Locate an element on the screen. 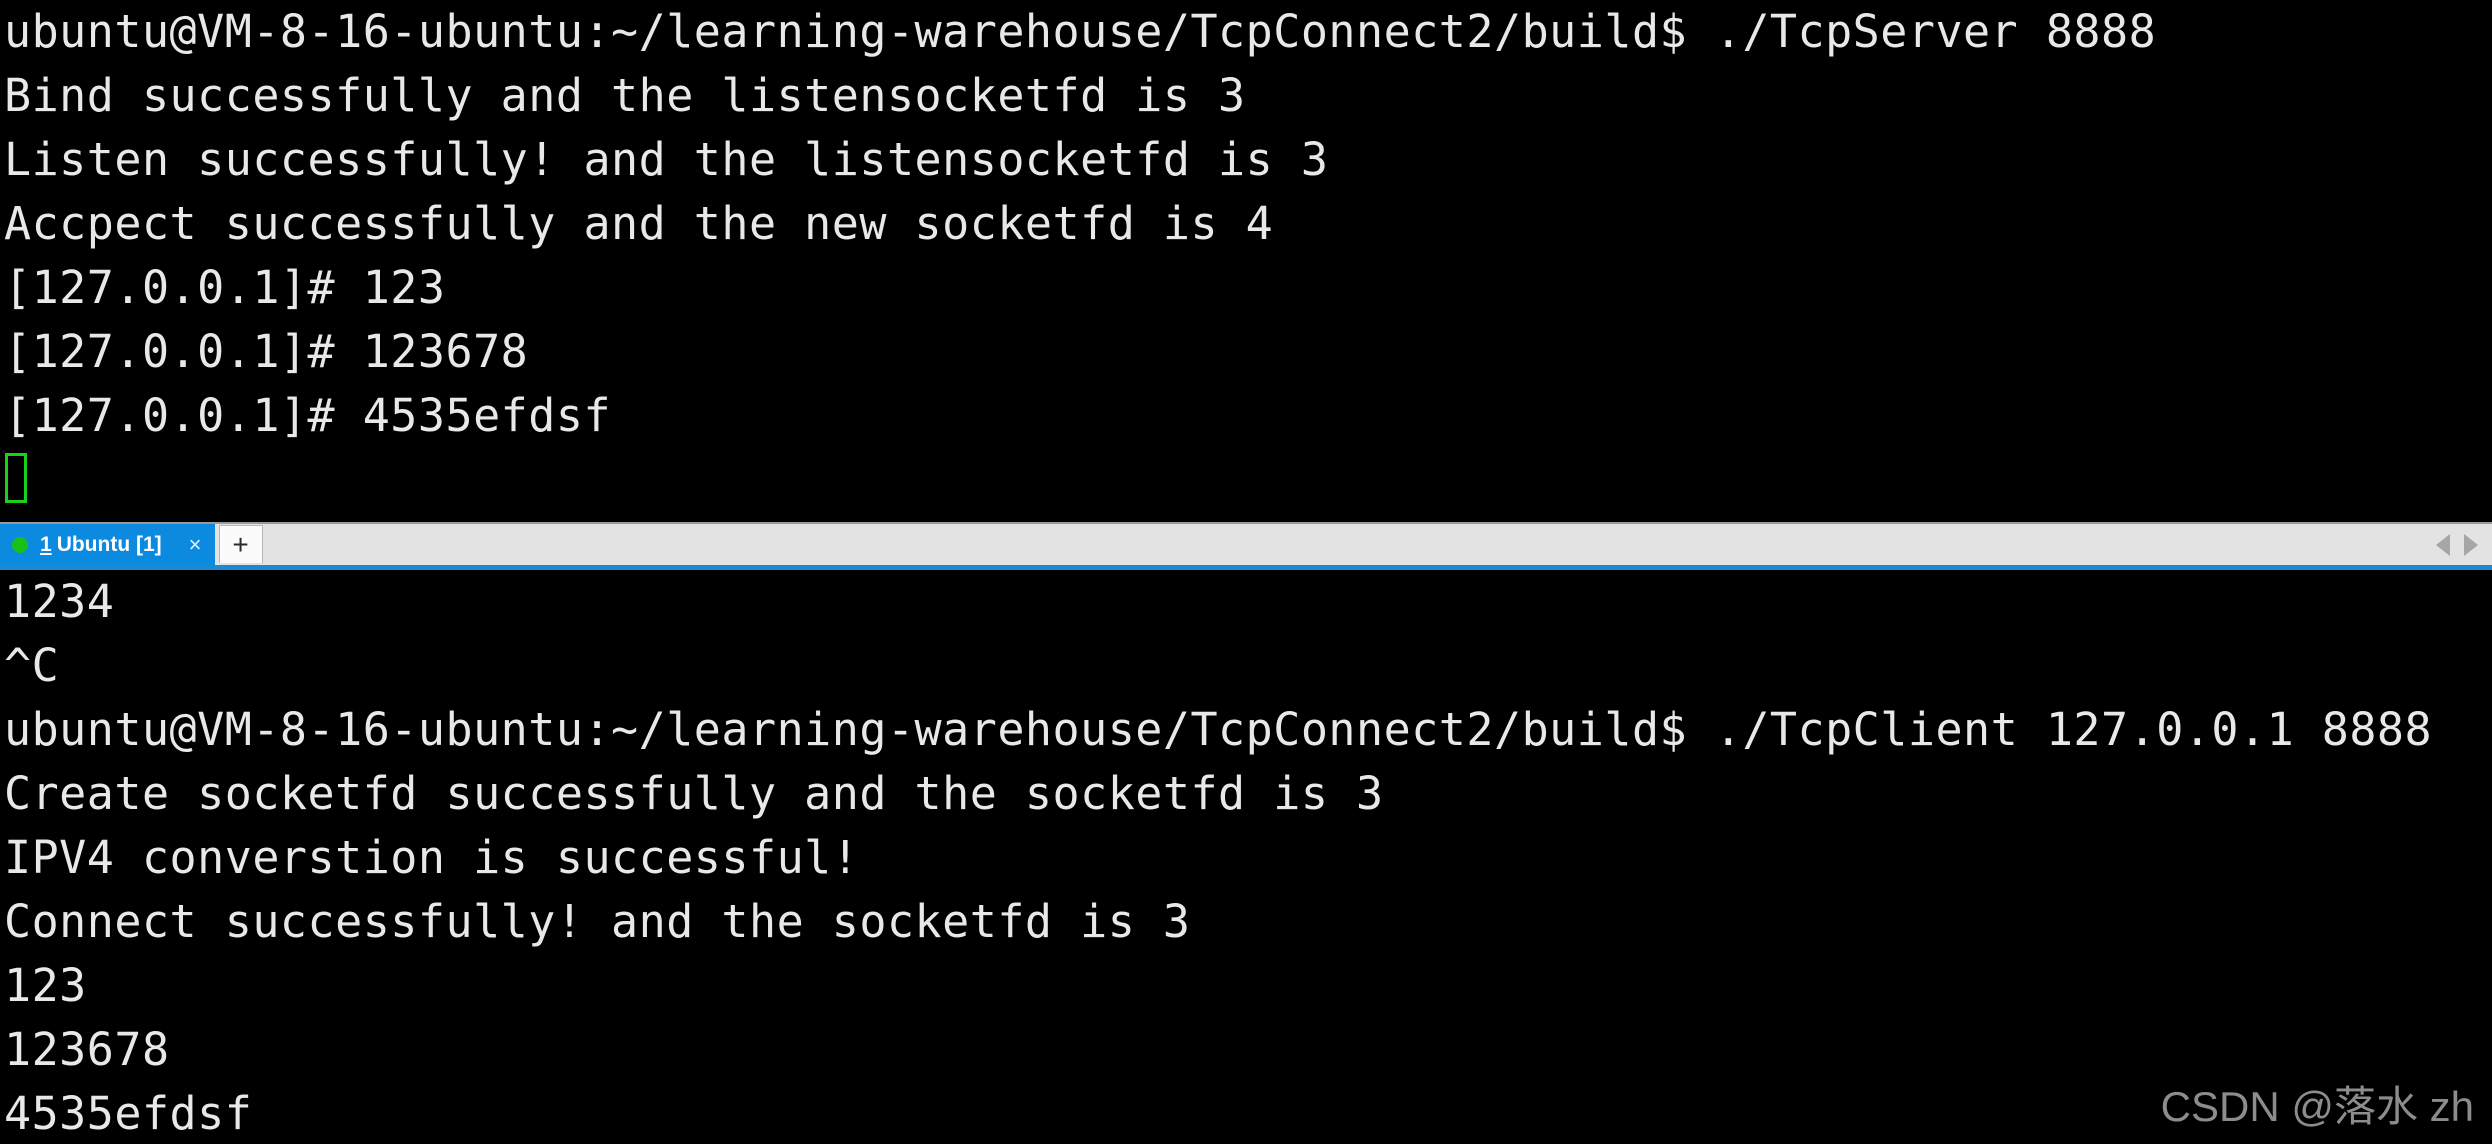 This screenshot has width=2492, height=1144. tab-ubuntu-1: 1 Ubuntu [1] × is located at coordinates (107, 544).